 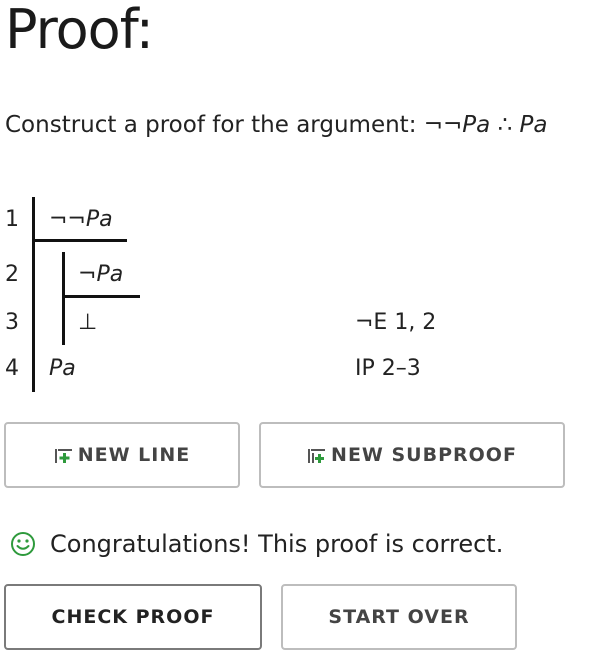 What do you see at coordinates (67, 219) in the screenshot?
I see `formula-negation: ¬¬` at bounding box center [67, 219].